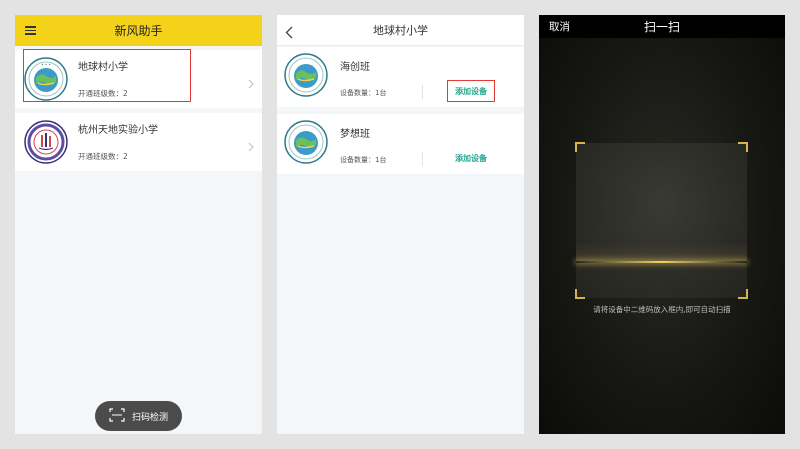  What do you see at coordinates (400, 144) in the screenshot?
I see `class-item-mengxiang: 梦想班 设备数量：1台 添加设备` at bounding box center [400, 144].